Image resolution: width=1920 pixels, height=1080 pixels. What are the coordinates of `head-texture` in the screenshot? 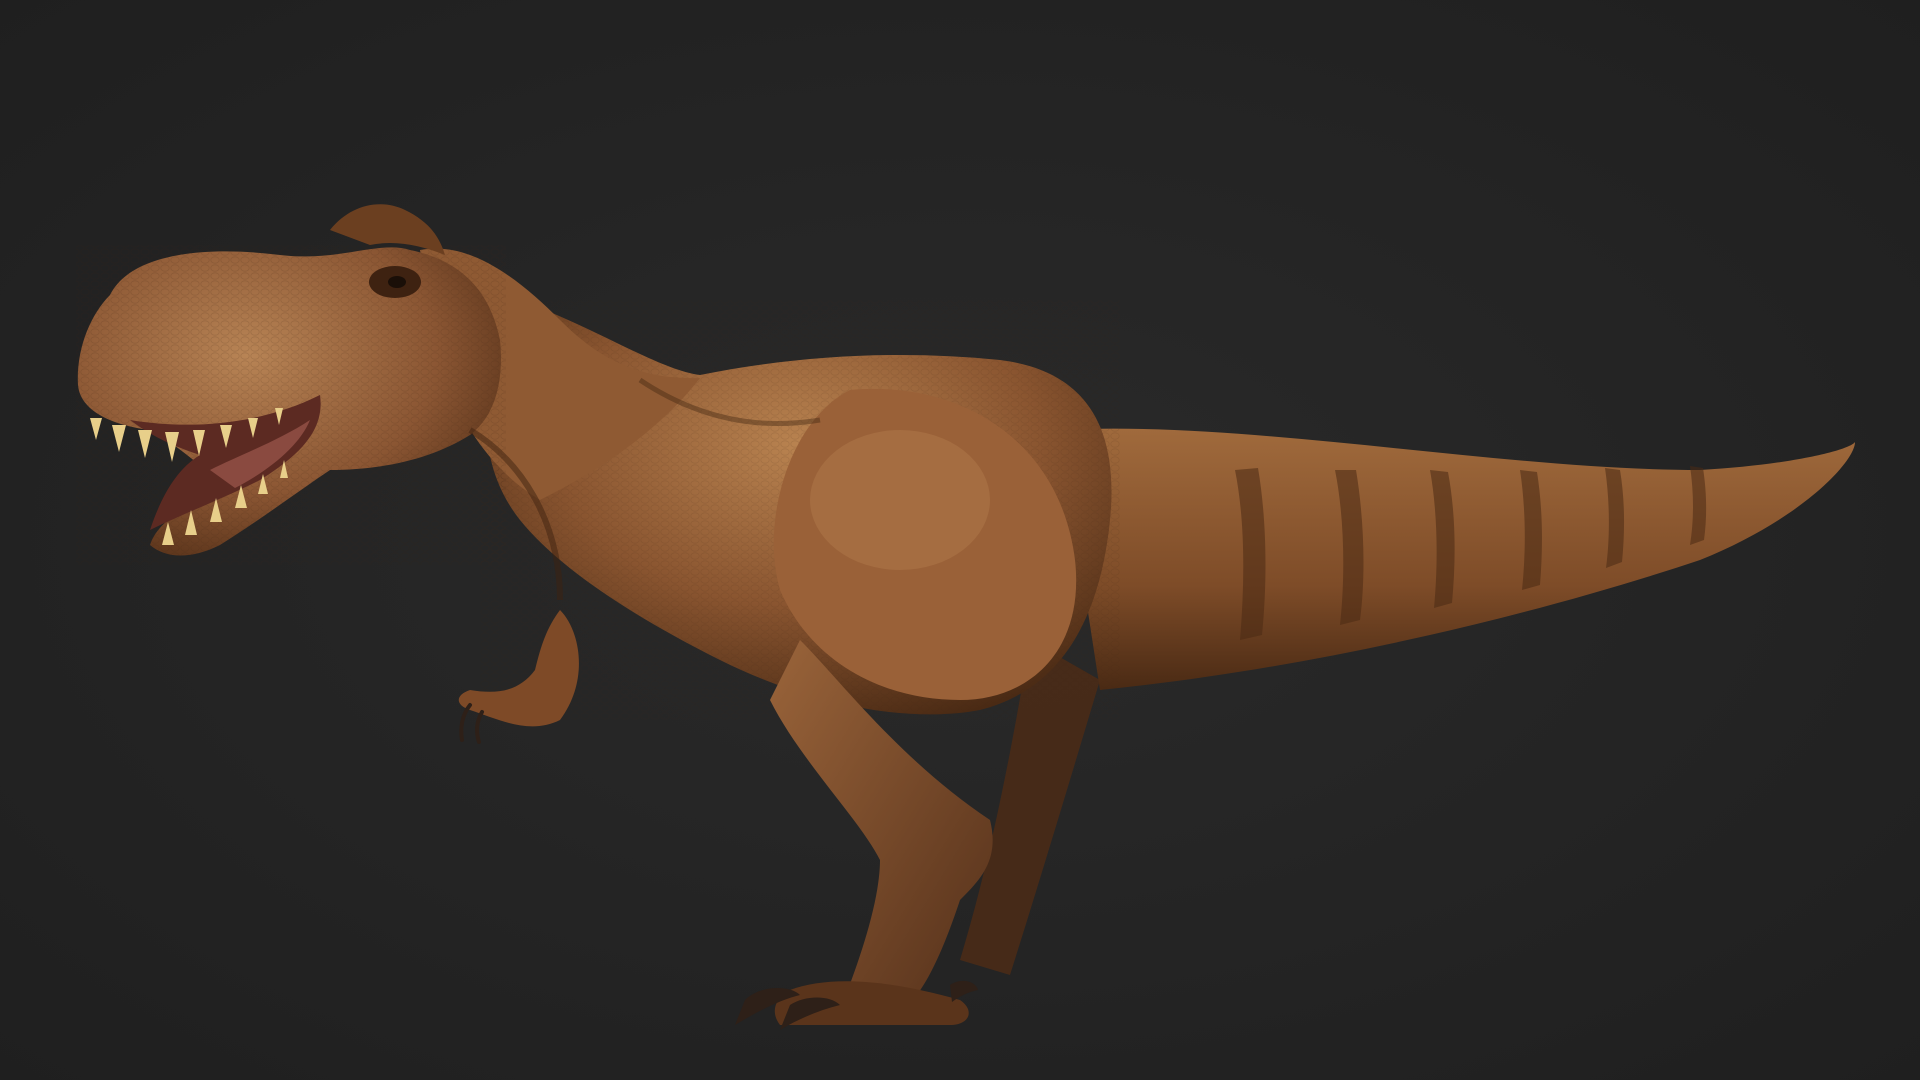 It's located at (291, 405).